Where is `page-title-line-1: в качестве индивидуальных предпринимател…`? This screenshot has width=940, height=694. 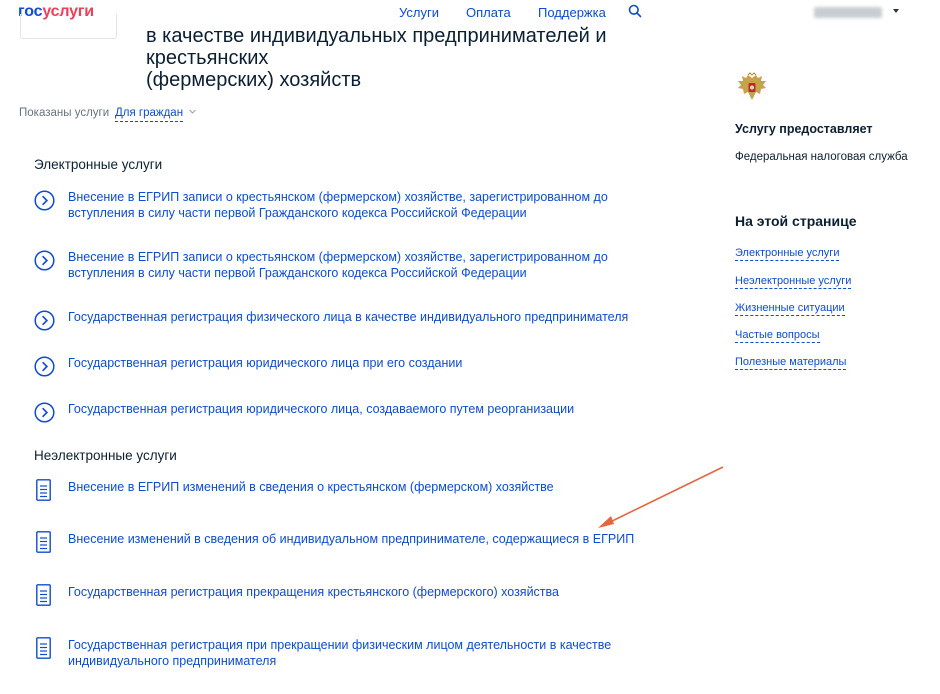 page-title-line-1: в качестве индивидуальных предпринимател… is located at coordinates (376, 47).